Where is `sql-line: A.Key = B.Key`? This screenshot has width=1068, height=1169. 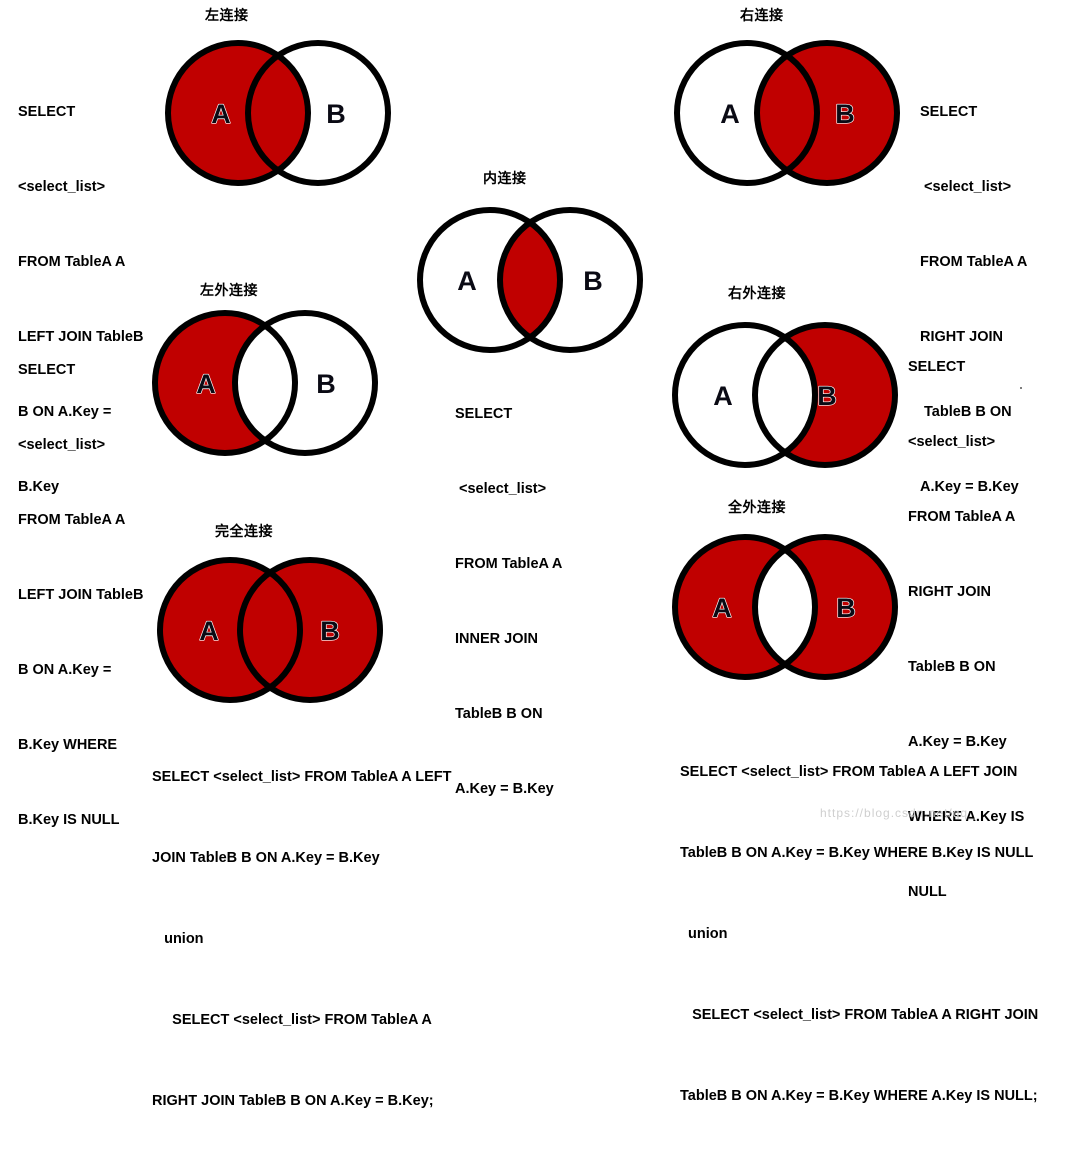 sql-line: A.Key = B.Key is located at coordinates (504, 789).